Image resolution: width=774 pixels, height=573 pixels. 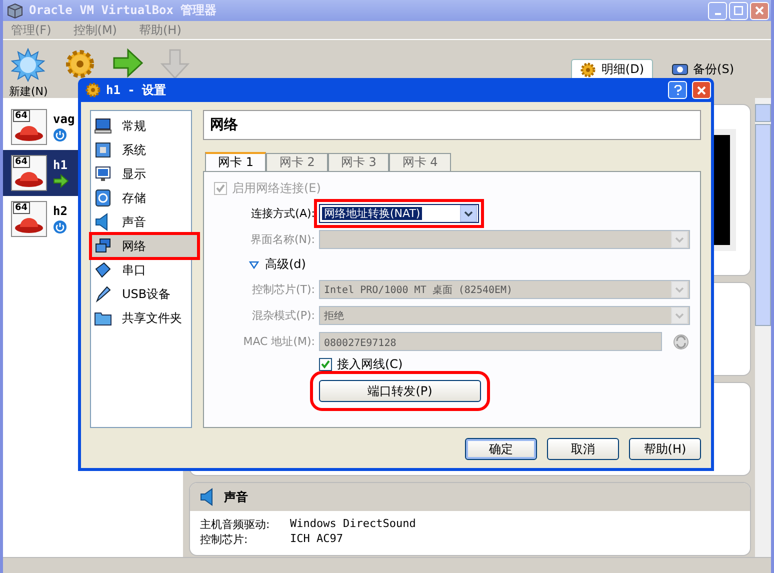 I want to click on vm-name: h2, so click(x=60, y=211).